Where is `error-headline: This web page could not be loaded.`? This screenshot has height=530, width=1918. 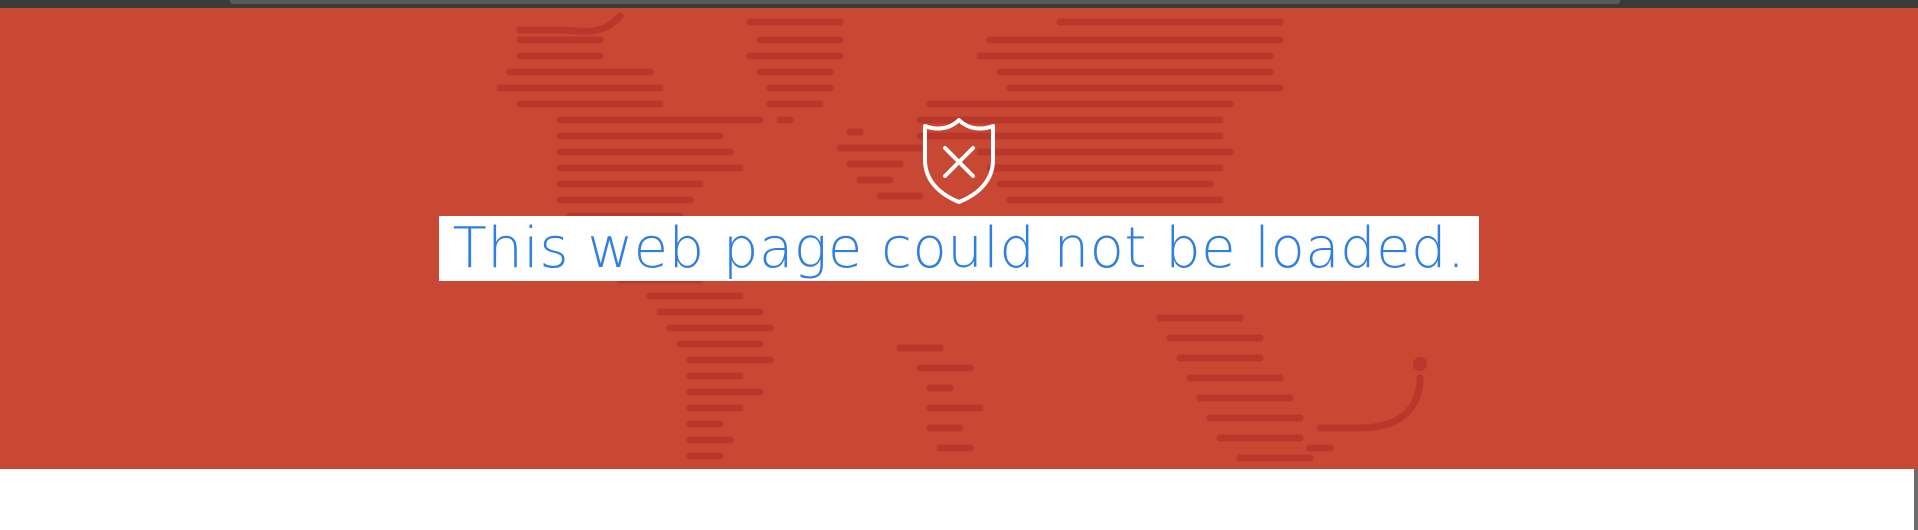 error-headline: This web page could not be loaded. is located at coordinates (959, 248).